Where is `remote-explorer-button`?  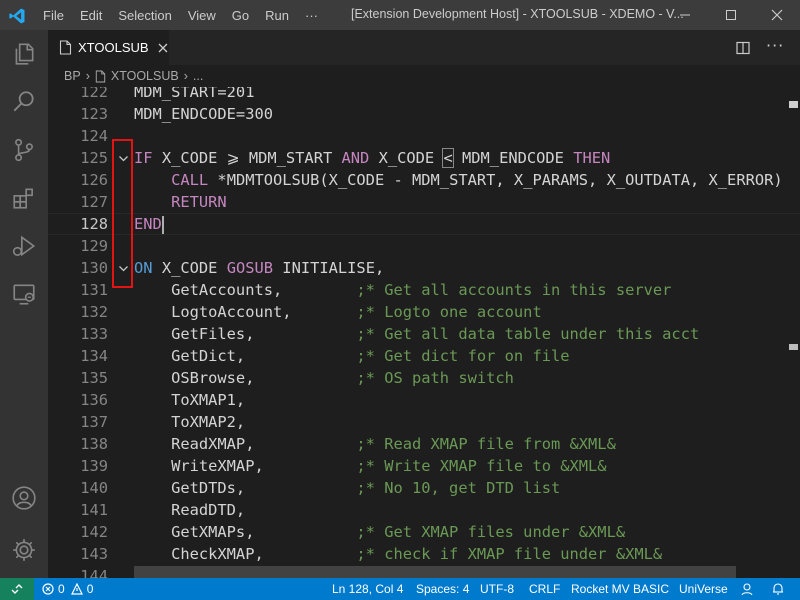 remote-explorer-button is located at coordinates (24, 294).